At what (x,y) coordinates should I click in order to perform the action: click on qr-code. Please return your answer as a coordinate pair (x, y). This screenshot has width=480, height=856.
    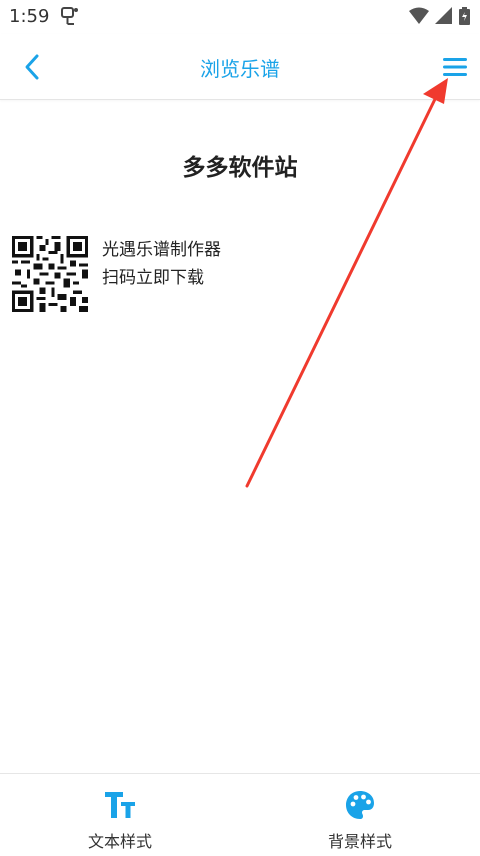
    Looking at the image, I should click on (50, 274).